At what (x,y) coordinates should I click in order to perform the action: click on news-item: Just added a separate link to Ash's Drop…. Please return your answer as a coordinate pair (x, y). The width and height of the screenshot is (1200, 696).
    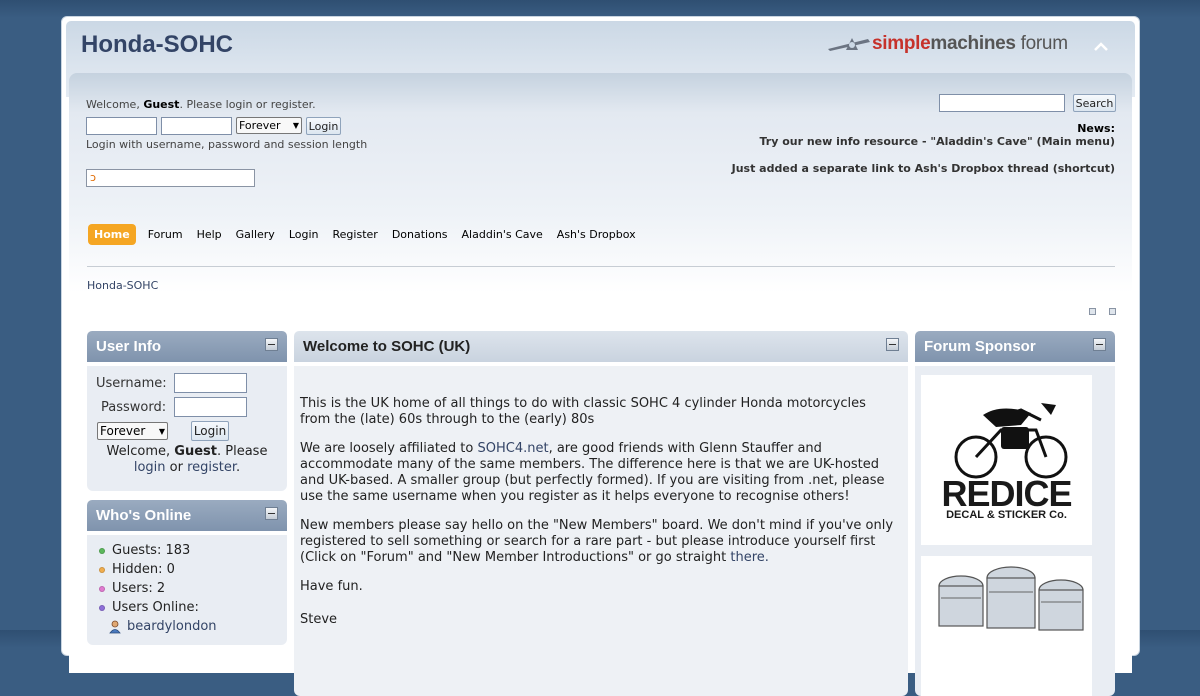
    Looking at the image, I should click on (923, 168).